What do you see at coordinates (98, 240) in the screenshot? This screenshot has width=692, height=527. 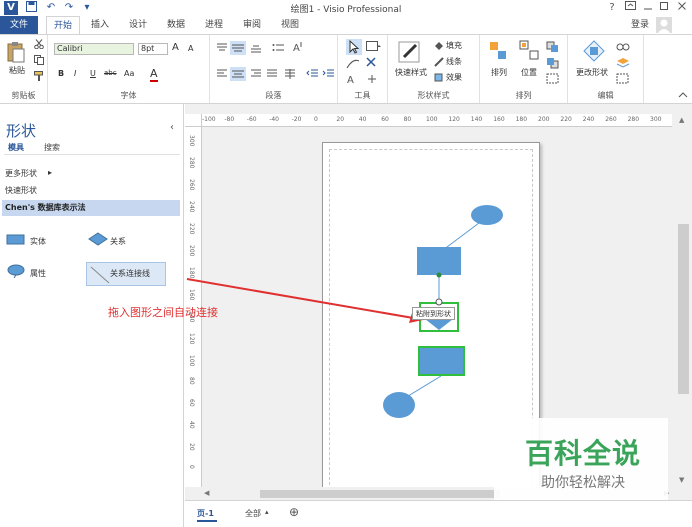 I see `shape-relationship` at bounding box center [98, 240].